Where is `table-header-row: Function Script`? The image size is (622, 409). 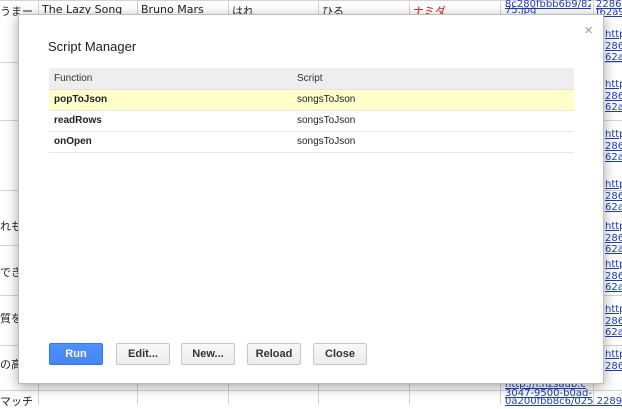
table-header-row: Function Script is located at coordinates (311, 79).